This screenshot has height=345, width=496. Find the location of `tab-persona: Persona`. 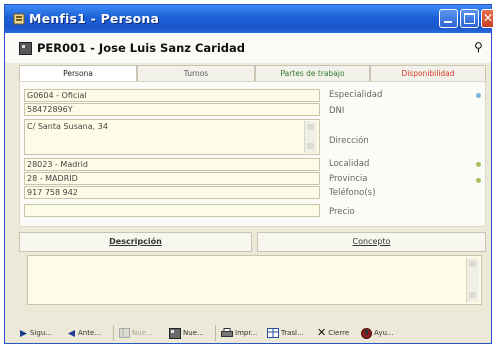

tab-persona: Persona is located at coordinates (78, 73).